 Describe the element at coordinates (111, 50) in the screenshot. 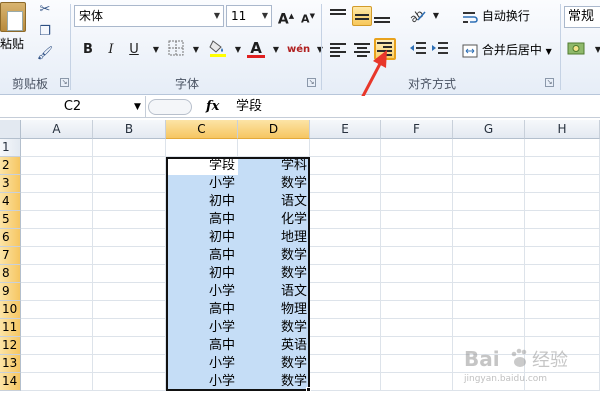

I see `italic-button: I` at that location.